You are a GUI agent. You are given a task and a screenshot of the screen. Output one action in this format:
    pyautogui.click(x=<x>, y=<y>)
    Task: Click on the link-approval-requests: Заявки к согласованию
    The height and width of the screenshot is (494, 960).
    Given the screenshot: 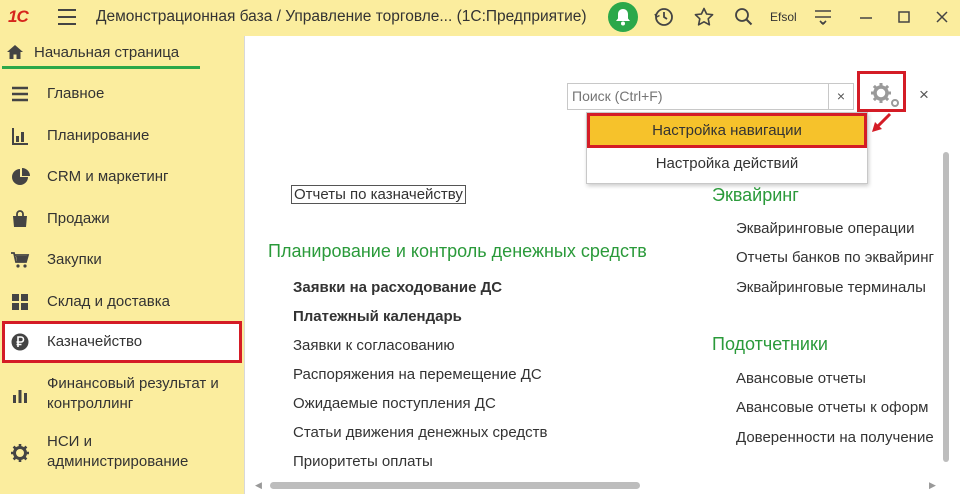 What is the action you would take?
    pyautogui.click(x=374, y=345)
    